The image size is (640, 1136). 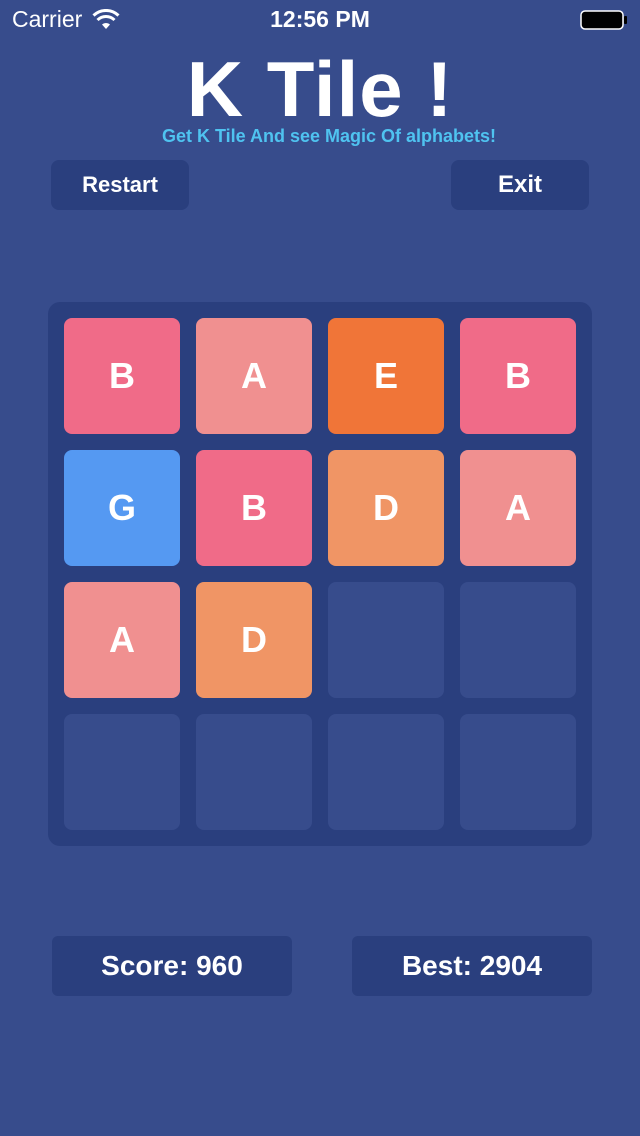 I want to click on exit-button: Exit, so click(x=520, y=185).